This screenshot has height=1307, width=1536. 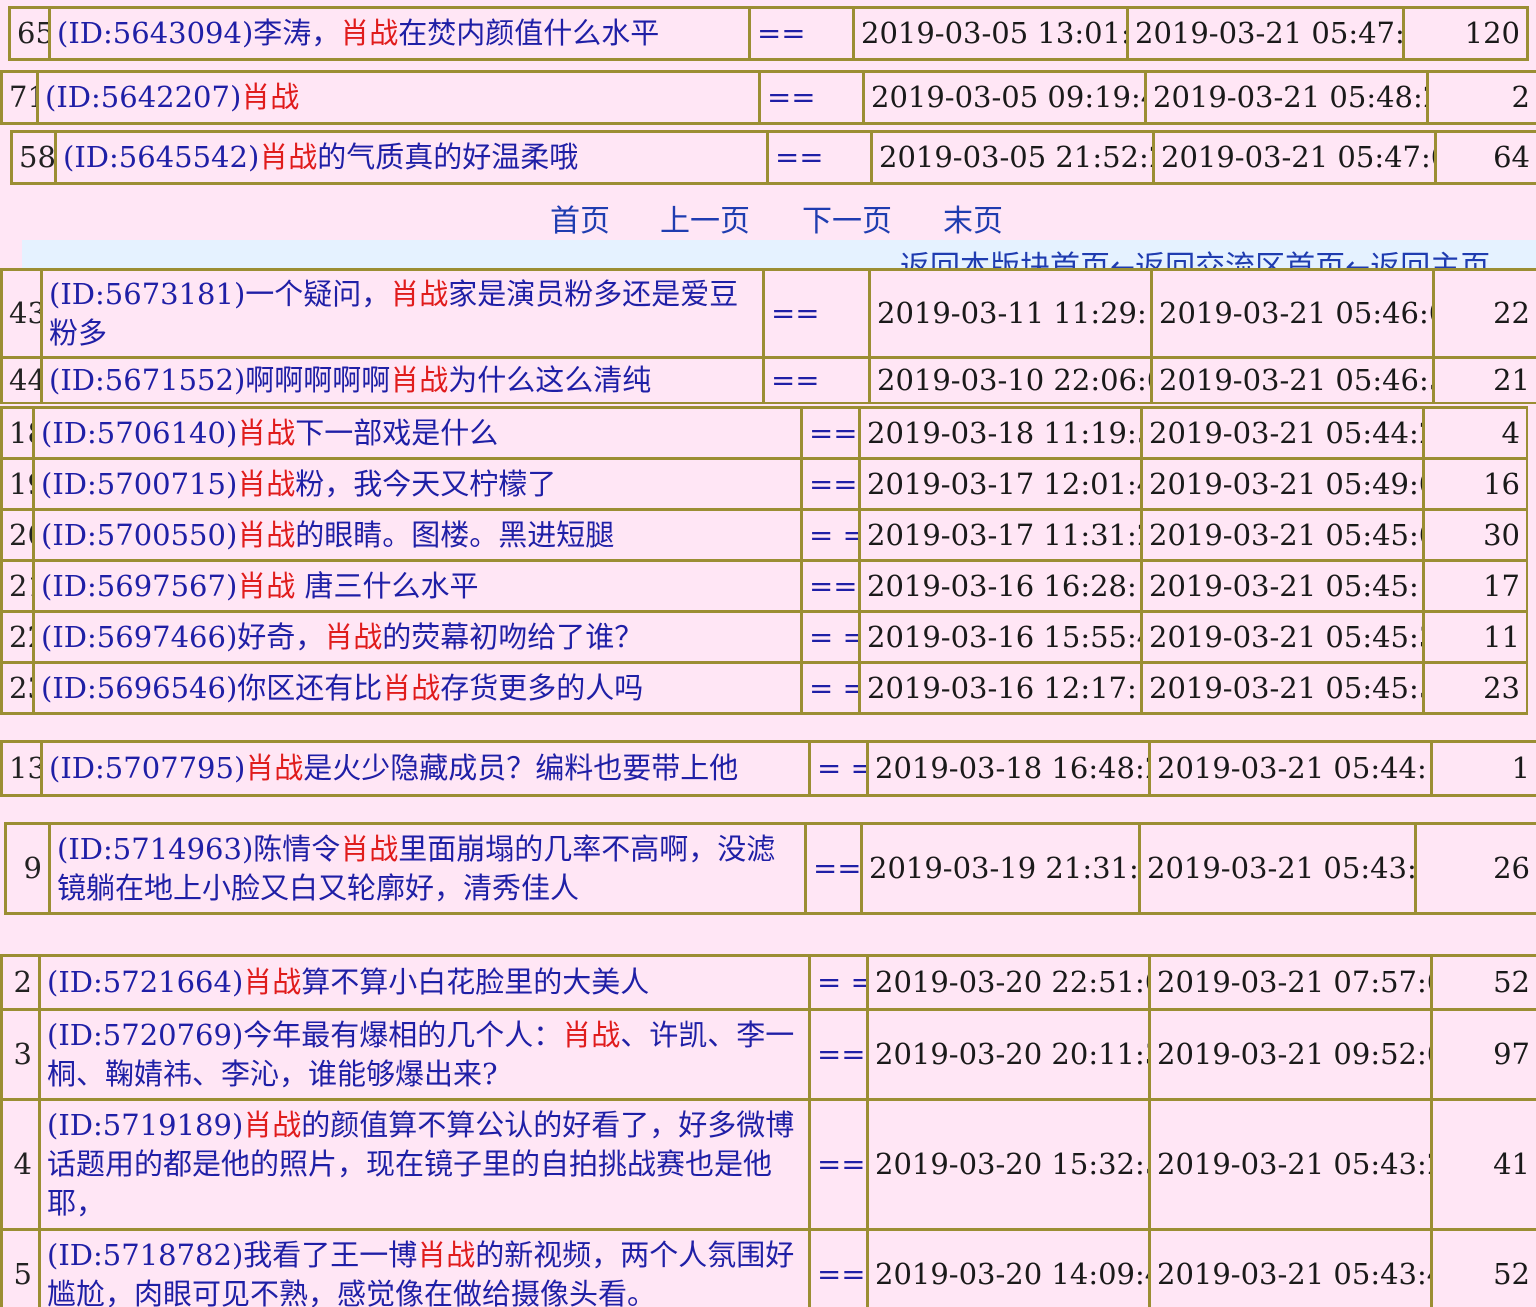 I want to click on topic-title-link: (ID:5707795)肖战是火少隐藏成员？编料也要带上他, so click(x=425, y=768).